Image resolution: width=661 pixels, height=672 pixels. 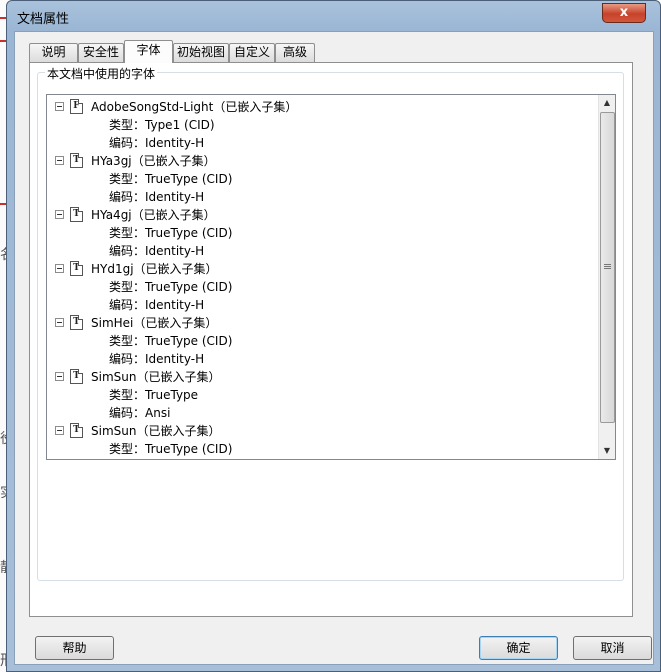 What do you see at coordinates (607, 103) in the screenshot?
I see `scroll-up-arrow-icon: ▲` at bounding box center [607, 103].